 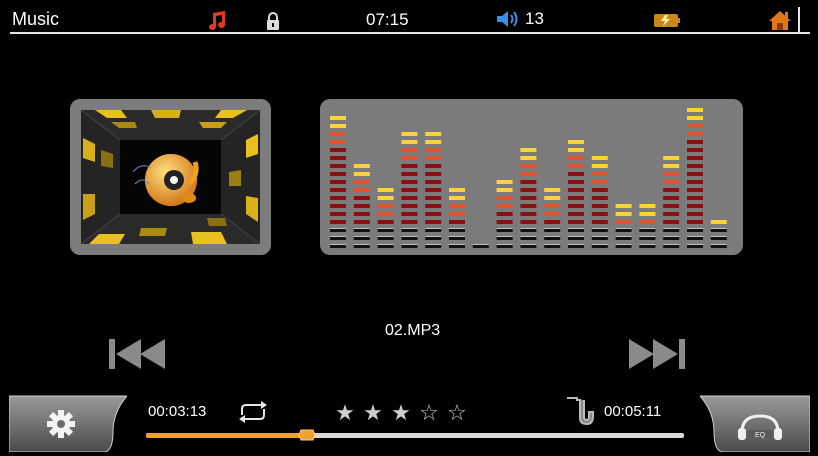 What do you see at coordinates (413, 330) in the screenshot?
I see `track-title: 02.MP3` at bounding box center [413, 330].